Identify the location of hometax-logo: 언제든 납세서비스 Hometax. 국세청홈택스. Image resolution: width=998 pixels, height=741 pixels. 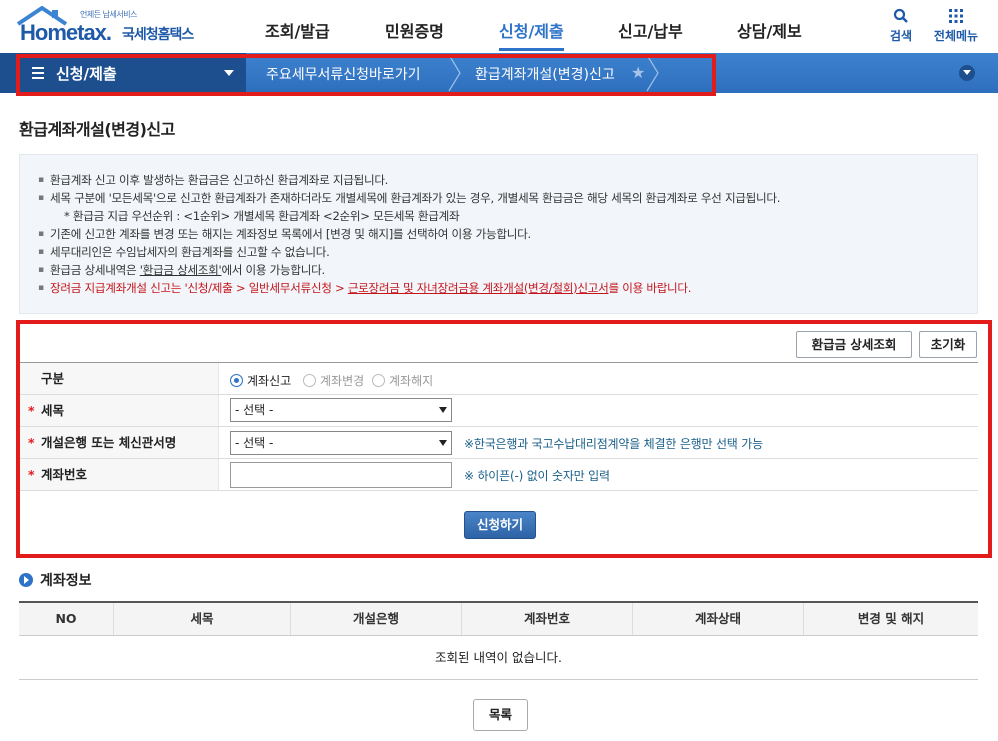
(111, 27).